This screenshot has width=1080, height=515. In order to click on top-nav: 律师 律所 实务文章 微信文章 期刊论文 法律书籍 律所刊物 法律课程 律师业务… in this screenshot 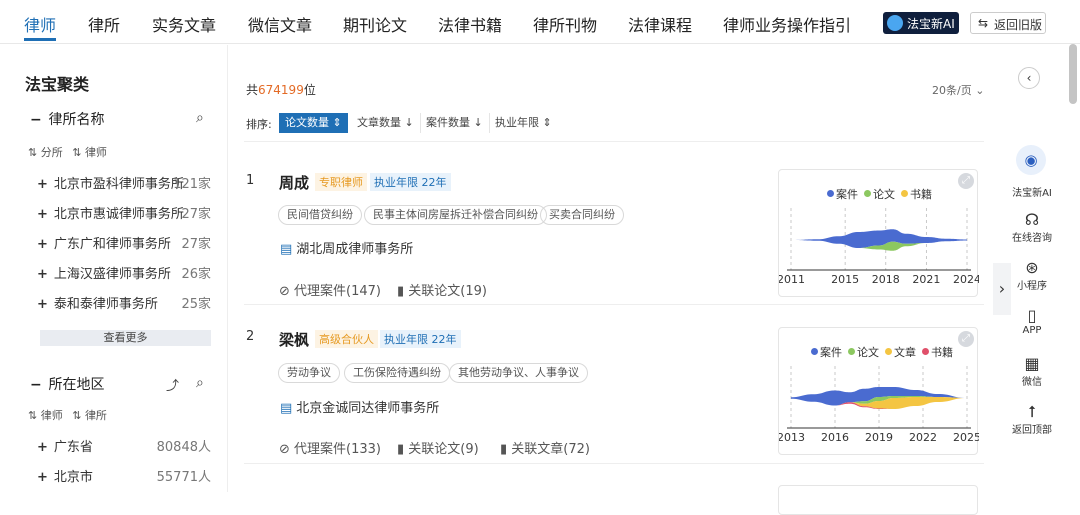, I will do `click(540, 22)`.